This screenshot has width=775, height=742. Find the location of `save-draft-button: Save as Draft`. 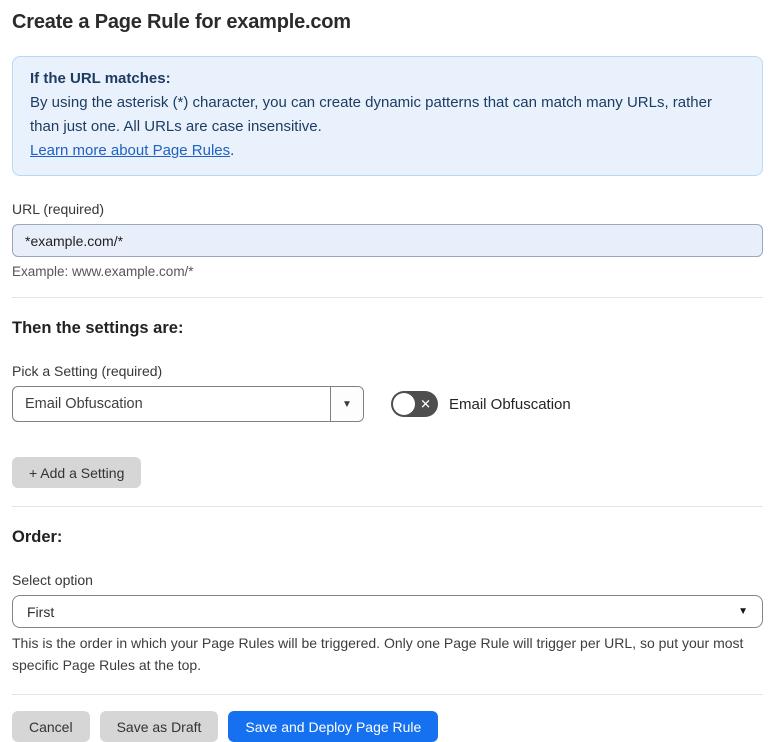

save-draft-button: Save as Draft is located at coordinates (159, 726).